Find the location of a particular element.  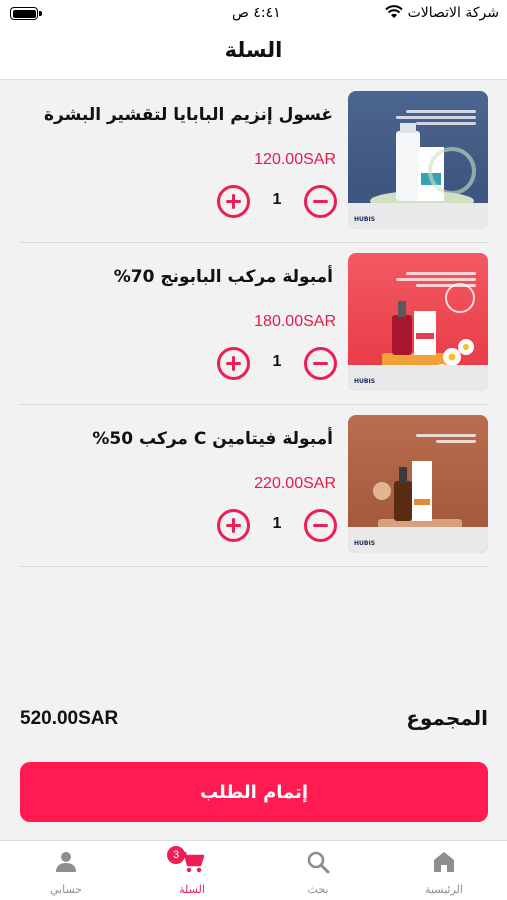

tab-home: الرئيسية is located at coordinates (444, 870).